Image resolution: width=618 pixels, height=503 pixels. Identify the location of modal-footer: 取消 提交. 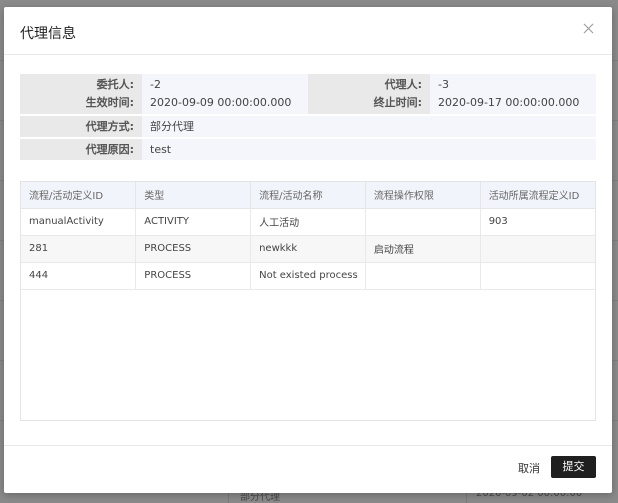
(308, 469).